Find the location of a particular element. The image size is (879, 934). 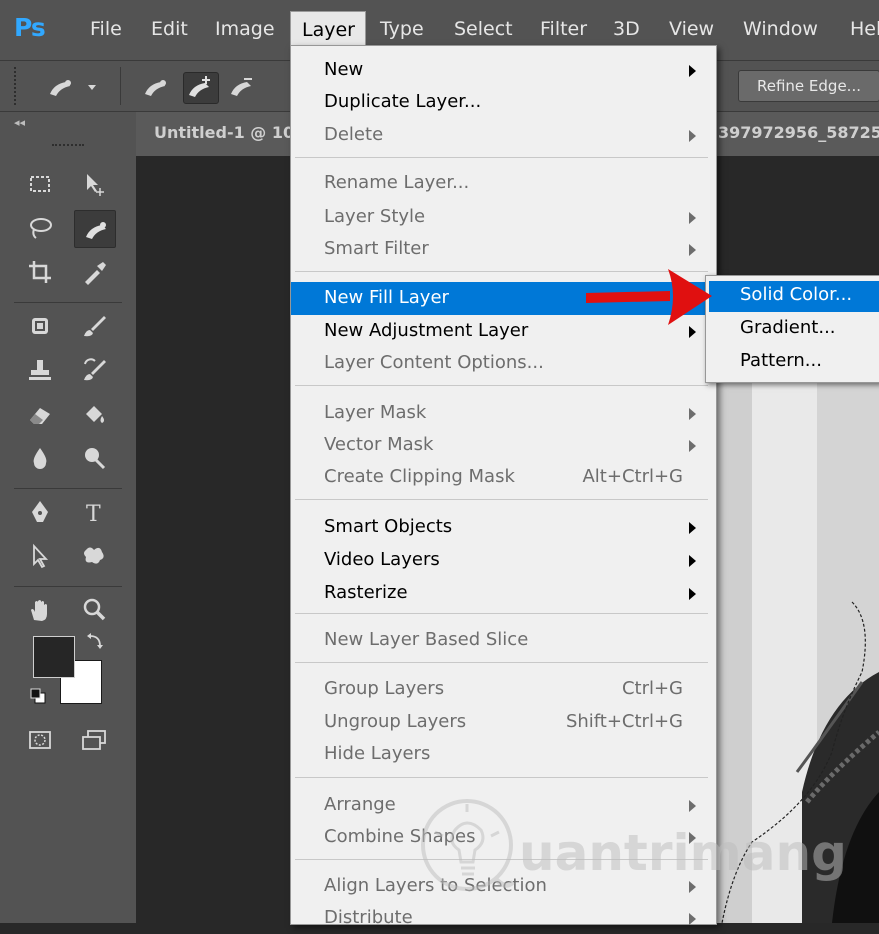

menu-item-distribute: Distribute is located at coordinates (503, 919).